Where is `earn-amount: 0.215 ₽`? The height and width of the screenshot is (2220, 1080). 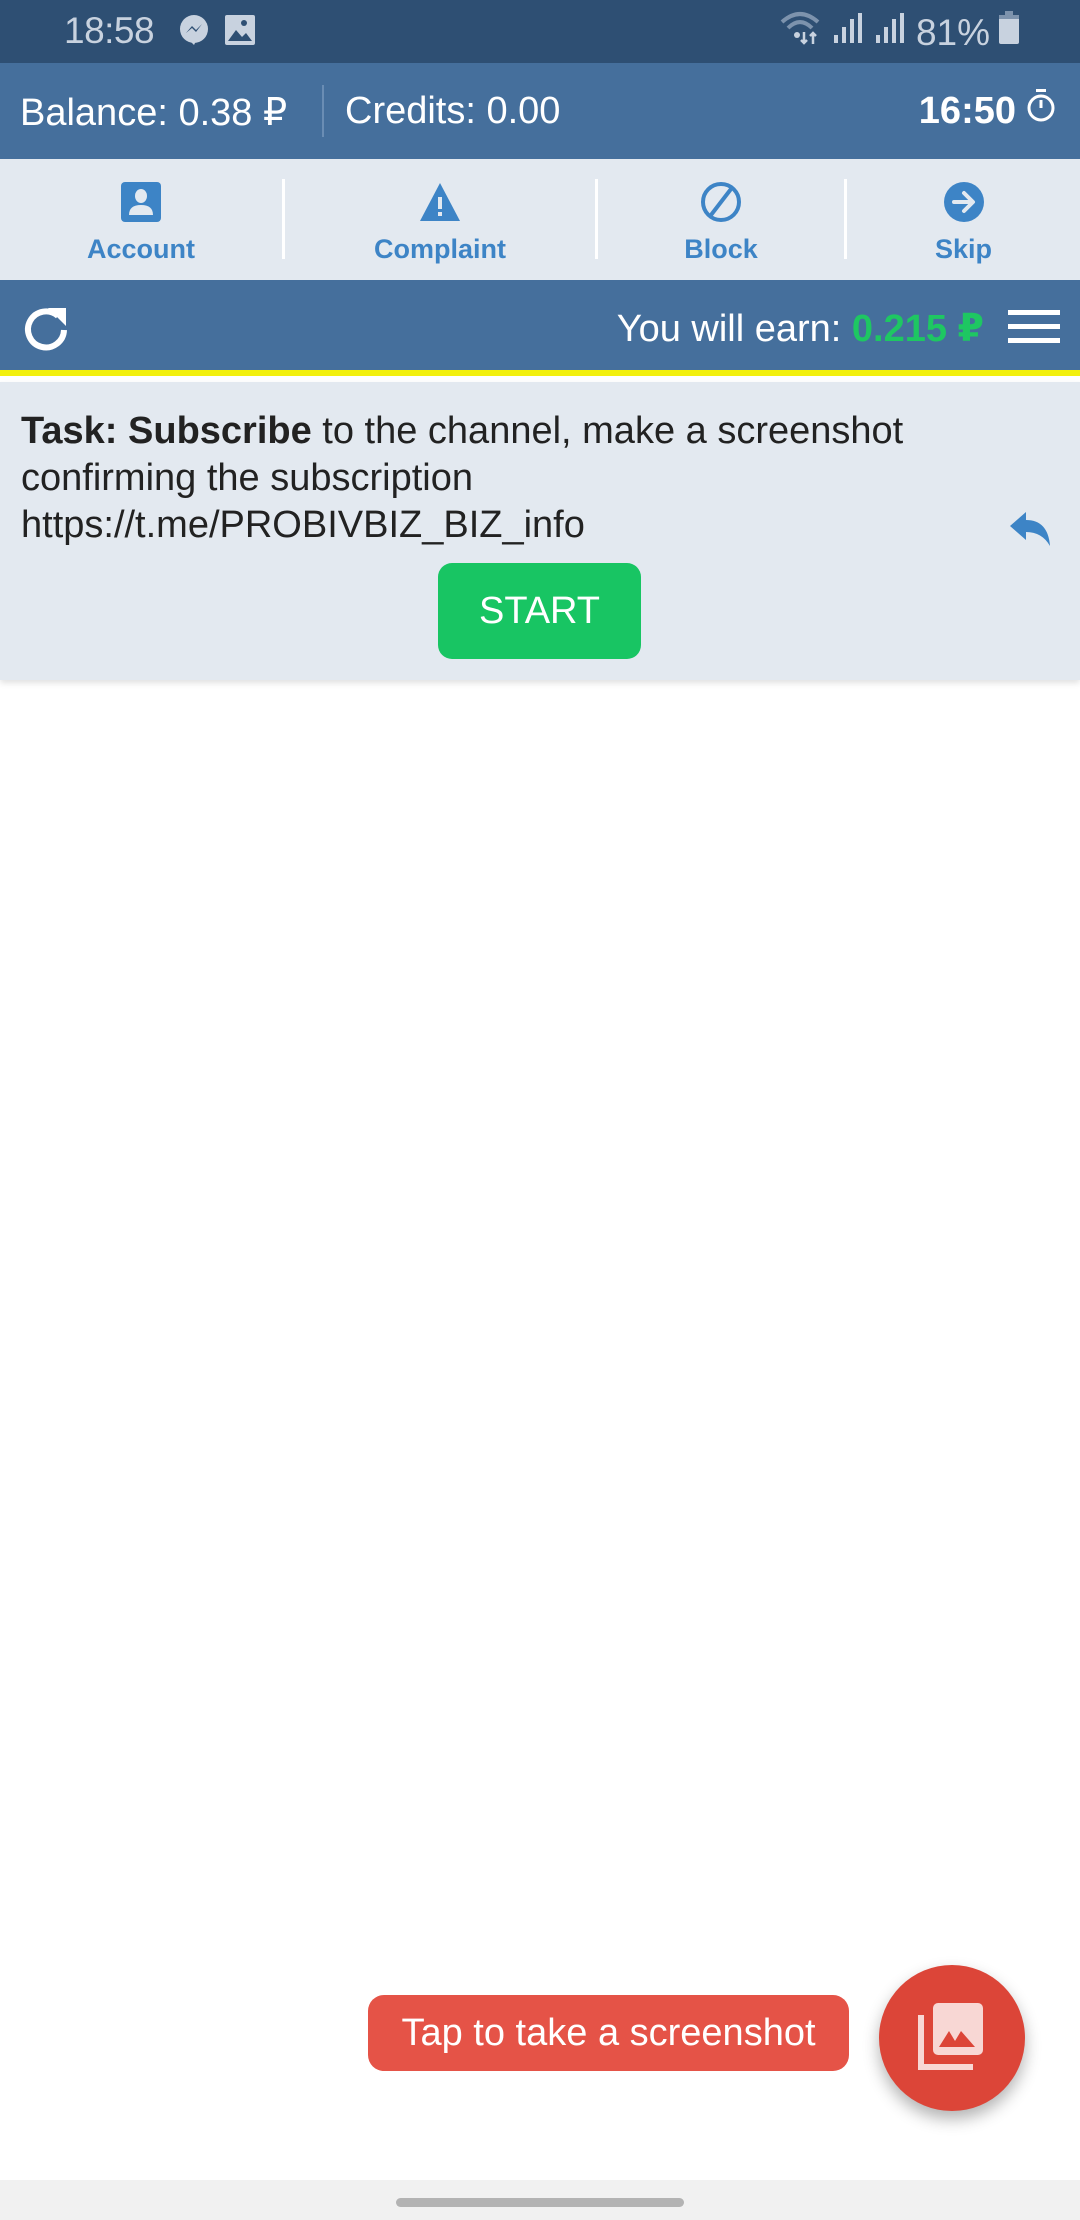
earn-amount: 0.215 ₽ is located at coordinates (917, 329).